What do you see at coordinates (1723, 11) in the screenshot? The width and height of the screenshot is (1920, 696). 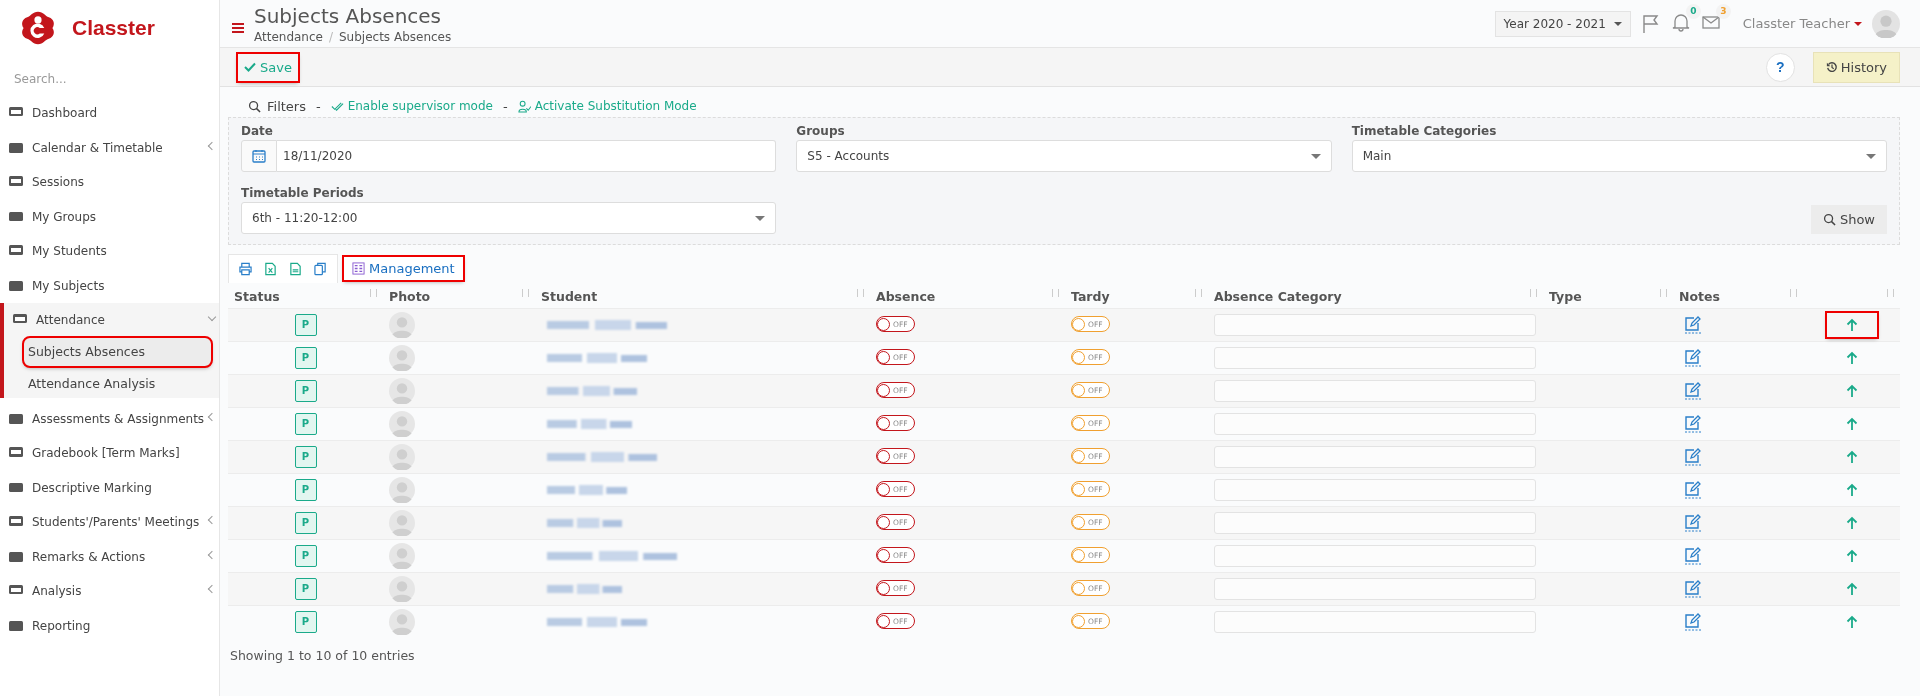 I see `message-count: 3` at bounding box center [1723, 11].